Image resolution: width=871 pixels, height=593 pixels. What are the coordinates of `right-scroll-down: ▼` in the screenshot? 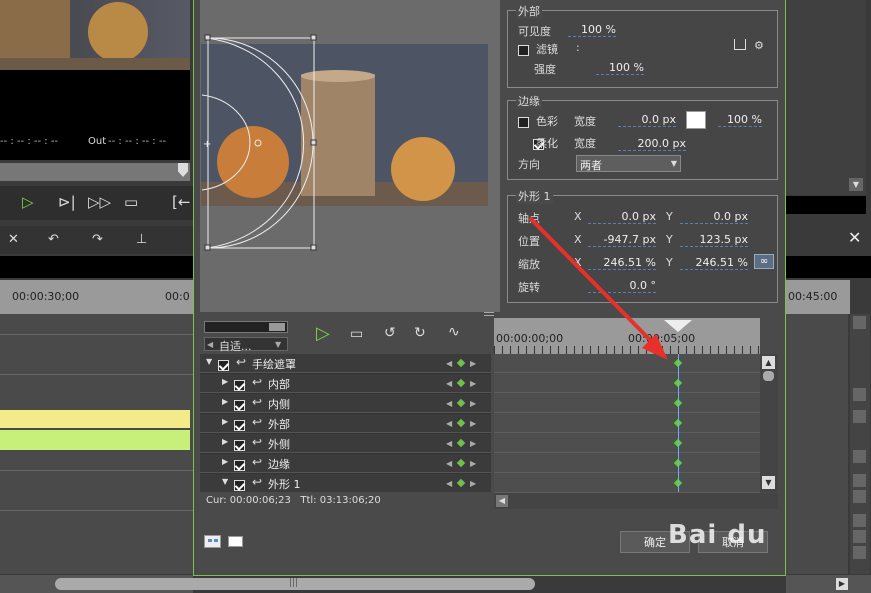 It's located at (856, 184).